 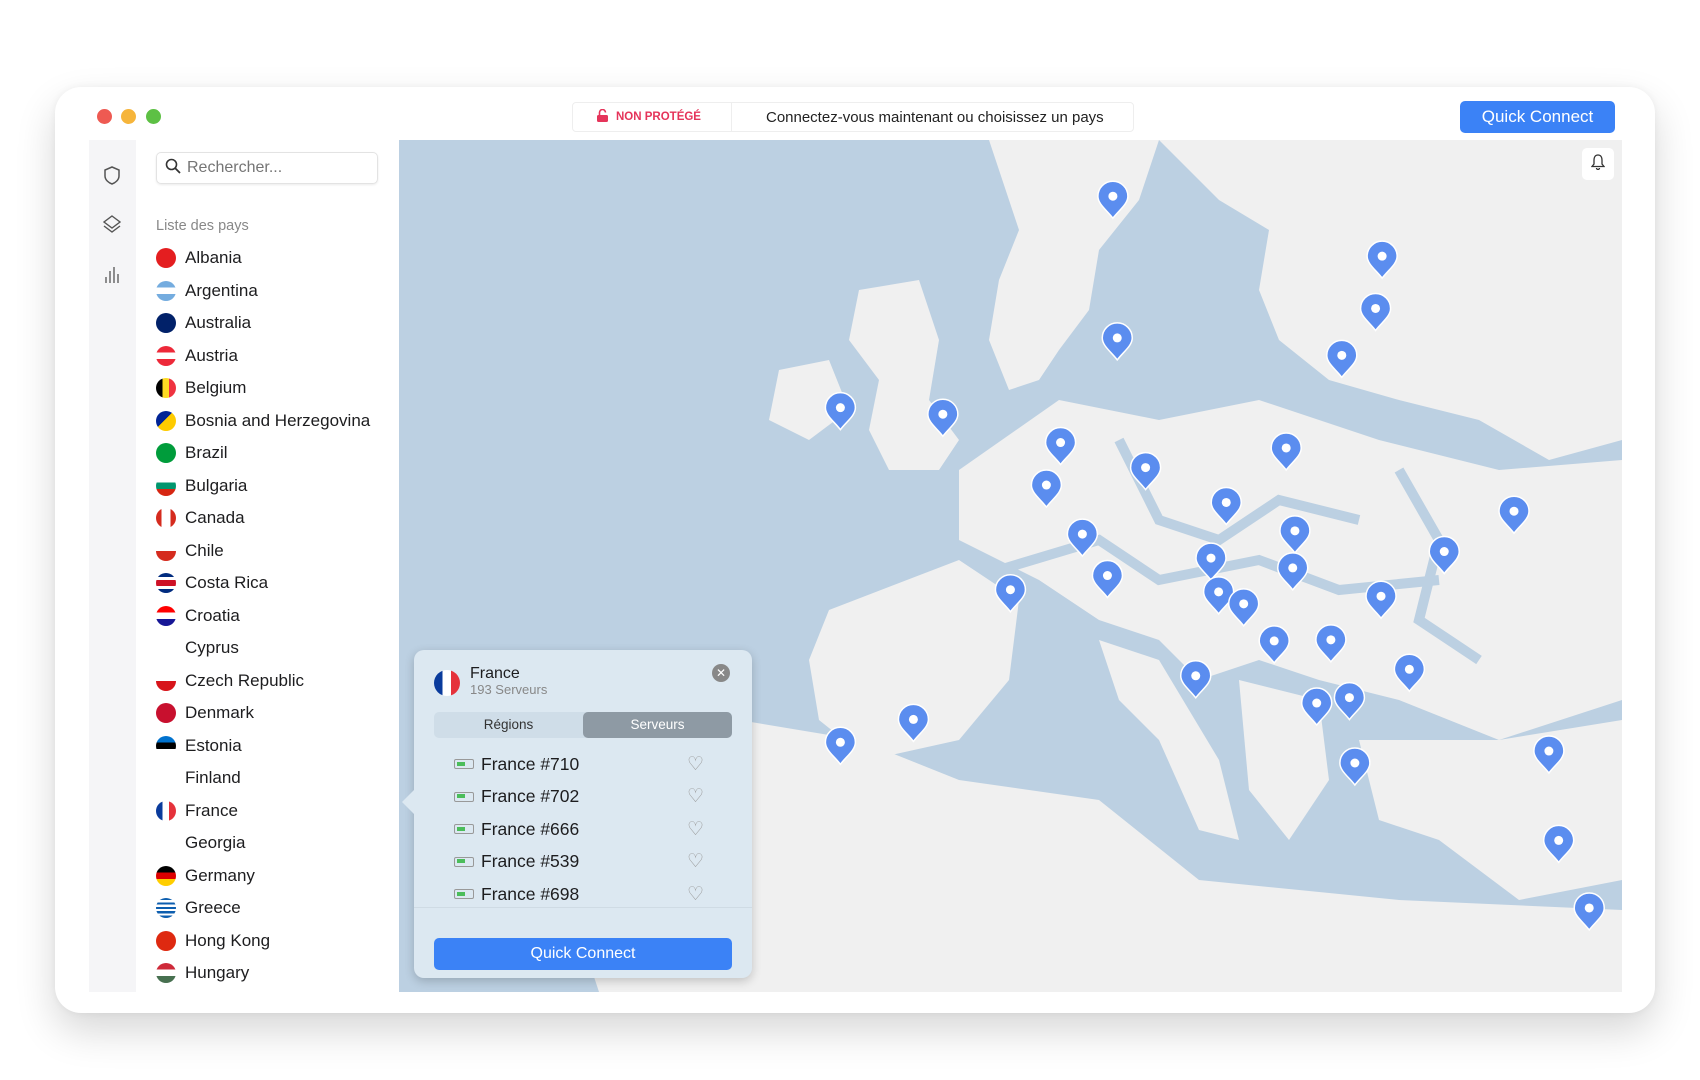 I want to click on country-name: Hungary, so click(x=217, y=972).